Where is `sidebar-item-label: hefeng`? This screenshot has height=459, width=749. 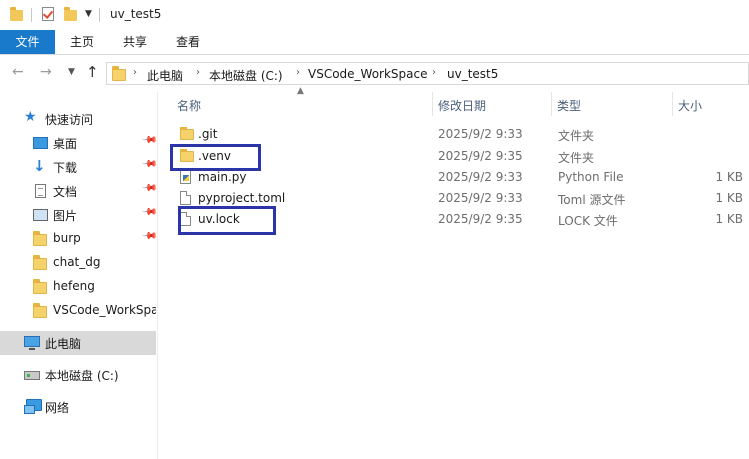
sidebar-item-label: hefeng is located at coordinates (74, 286).